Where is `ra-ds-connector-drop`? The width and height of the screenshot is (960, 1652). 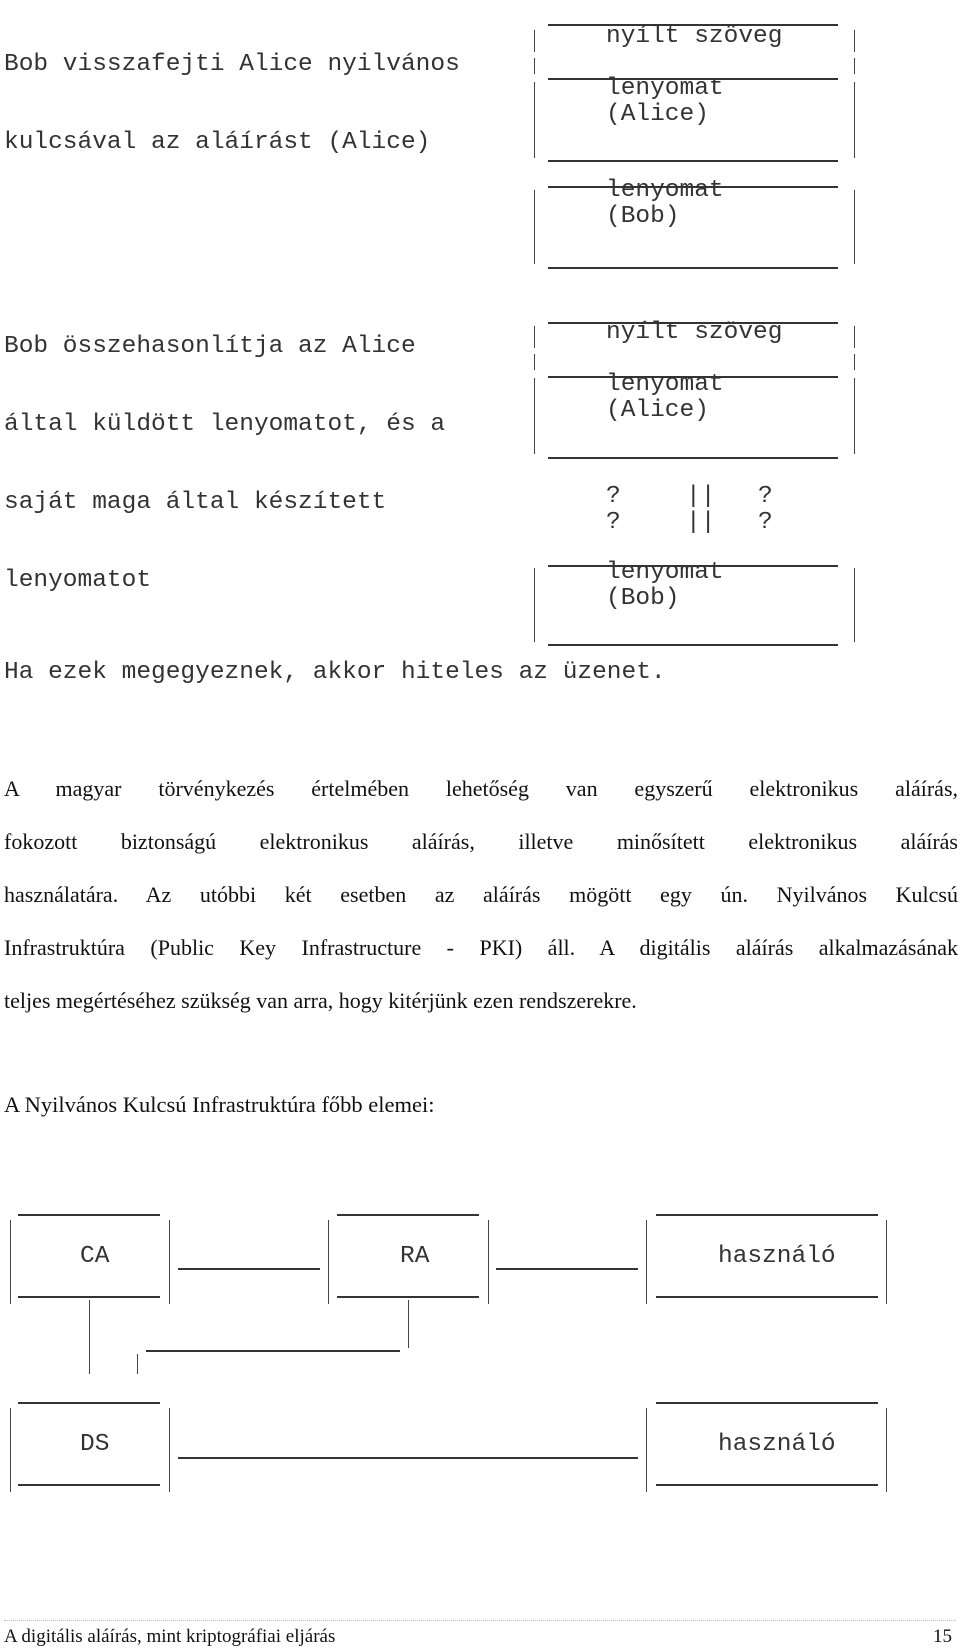
ra-ds-connector-drop is located at coordinates (137, 1364).